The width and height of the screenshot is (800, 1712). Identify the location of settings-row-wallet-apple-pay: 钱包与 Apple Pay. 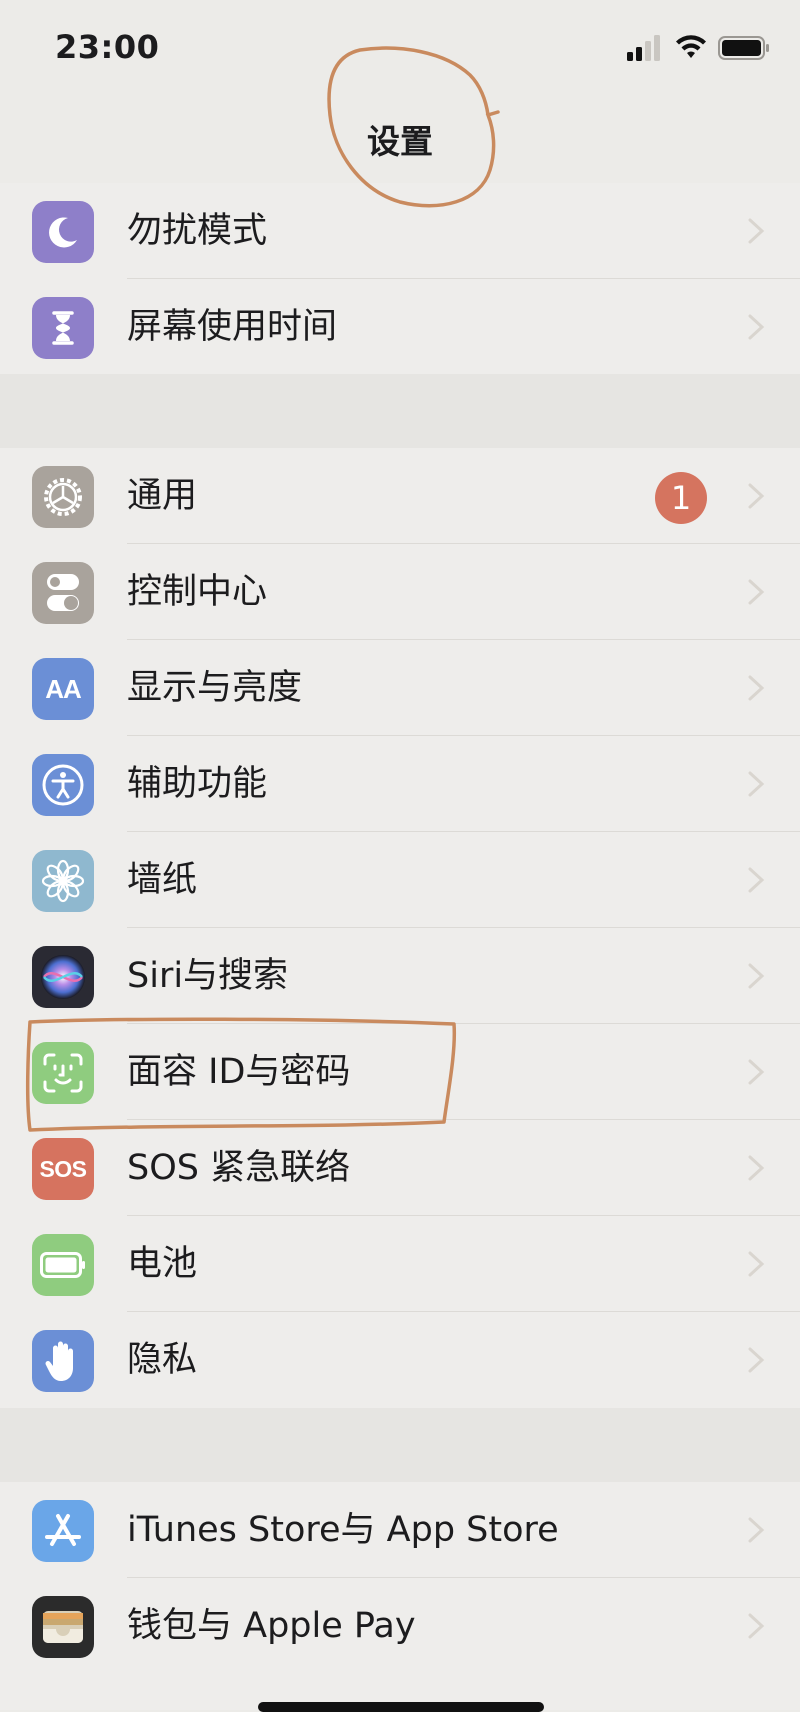
(400, 1626).